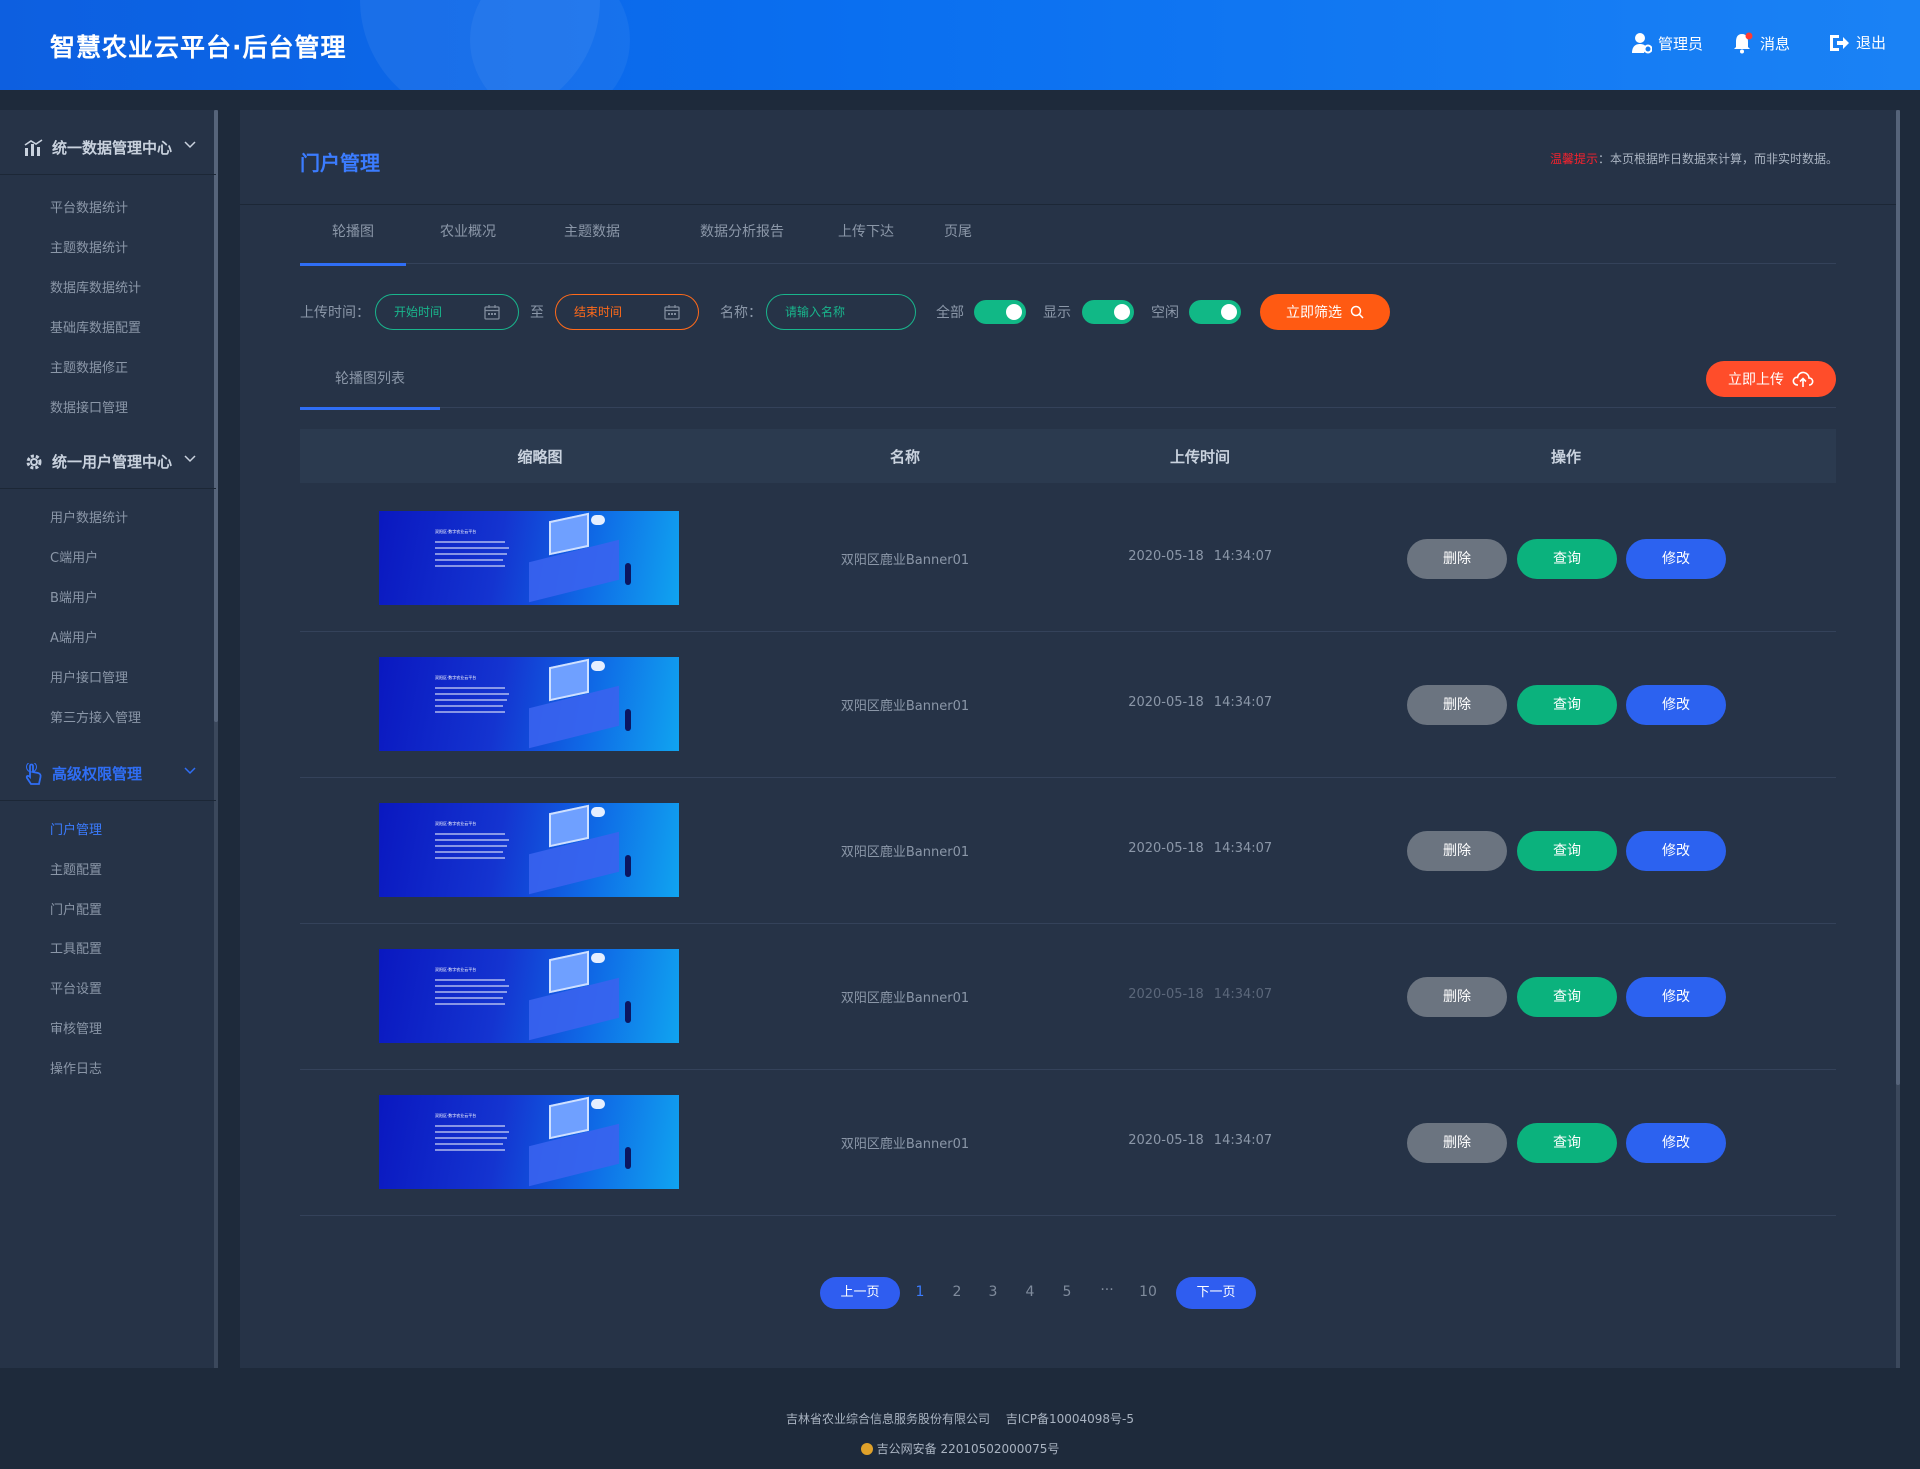 The image size is (1920, 1469). I want to click on upload-button: 立即上传, so click(1771, 379).